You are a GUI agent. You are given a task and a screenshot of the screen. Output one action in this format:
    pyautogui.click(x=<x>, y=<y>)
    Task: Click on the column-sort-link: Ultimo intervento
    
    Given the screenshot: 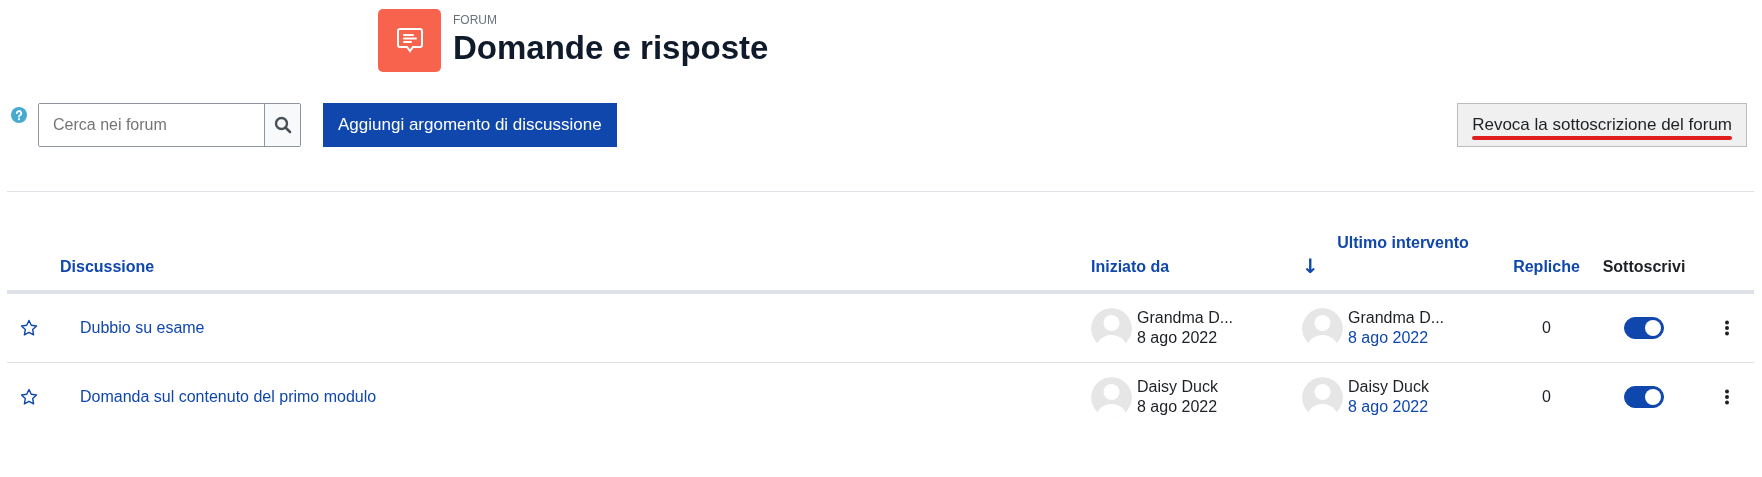 What is the action you would take?
    pyautogui.click(x=1403, y=243)
    